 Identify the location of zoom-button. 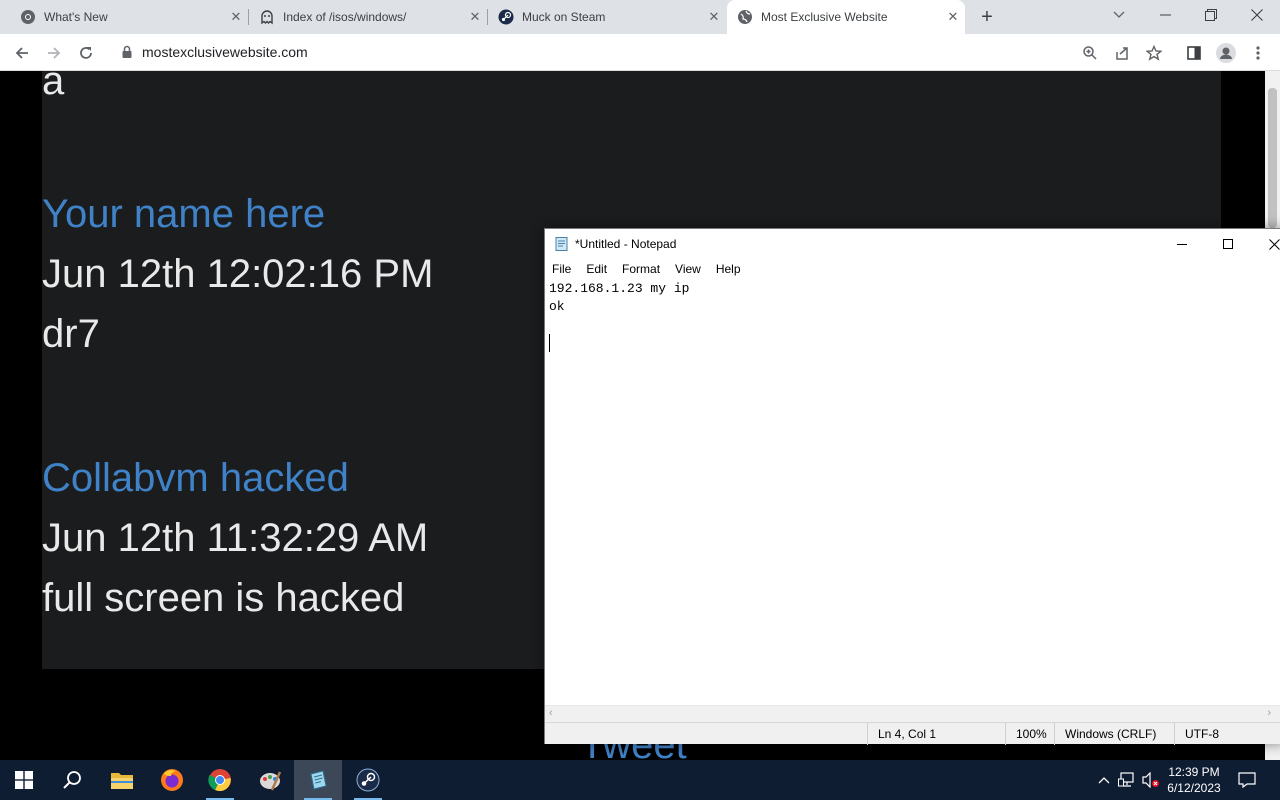
(1090, 53).